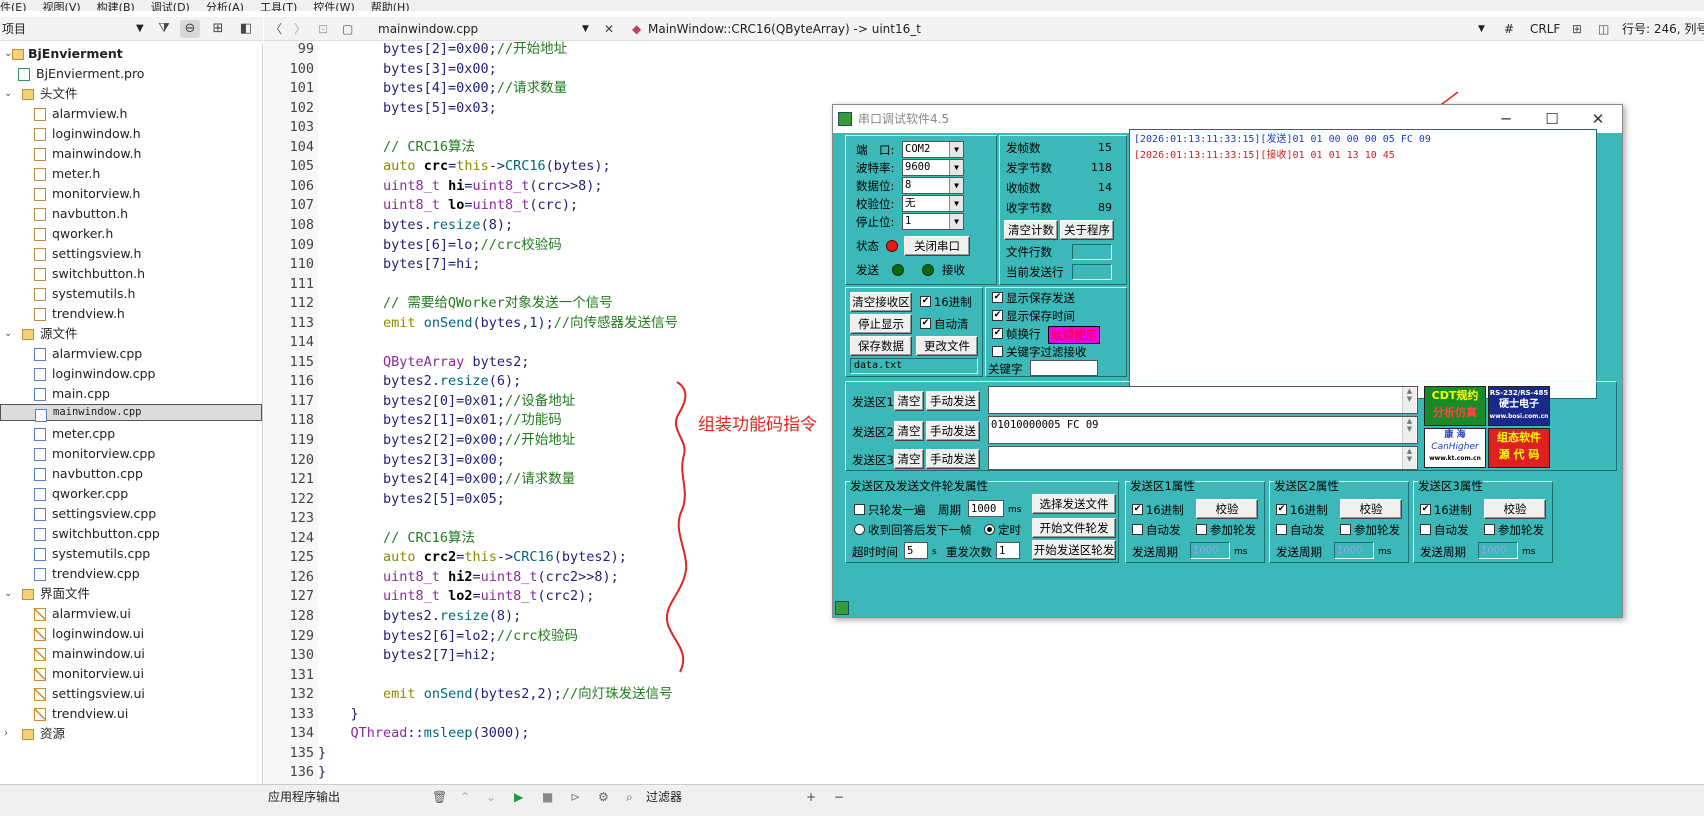  What do you see at coordinates (811, 797) in the screenshot?
I see `add-icon: +` at bounding box center [811, 797].